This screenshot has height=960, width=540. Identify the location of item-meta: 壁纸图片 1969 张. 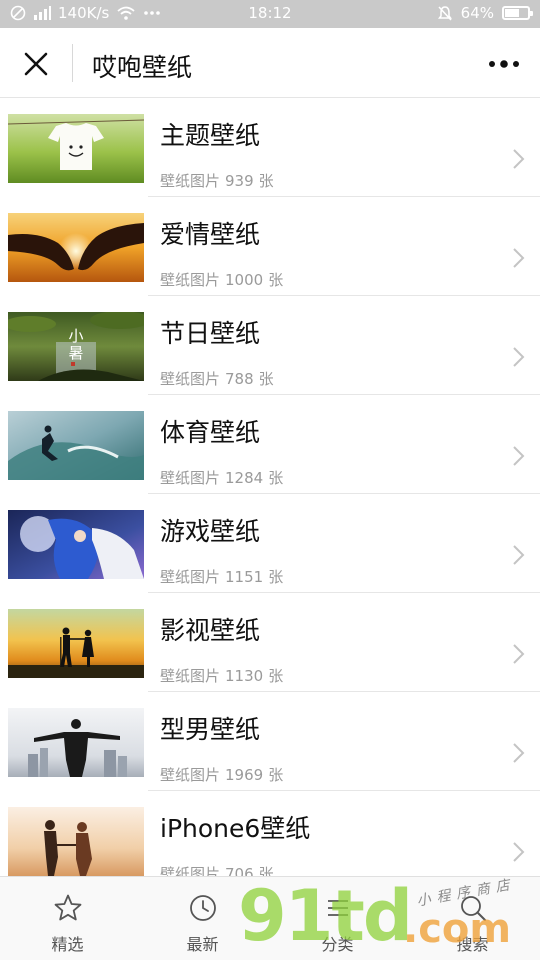
(224, 774).